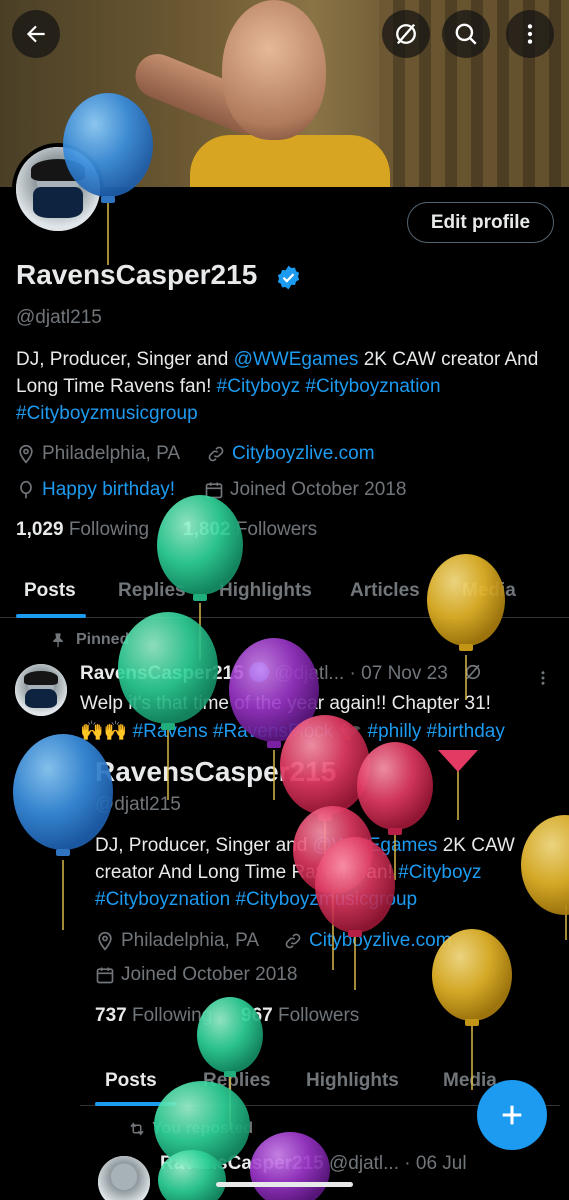  I want to click on tweet-hashtag: #RavensFlock, so click(273, 731).